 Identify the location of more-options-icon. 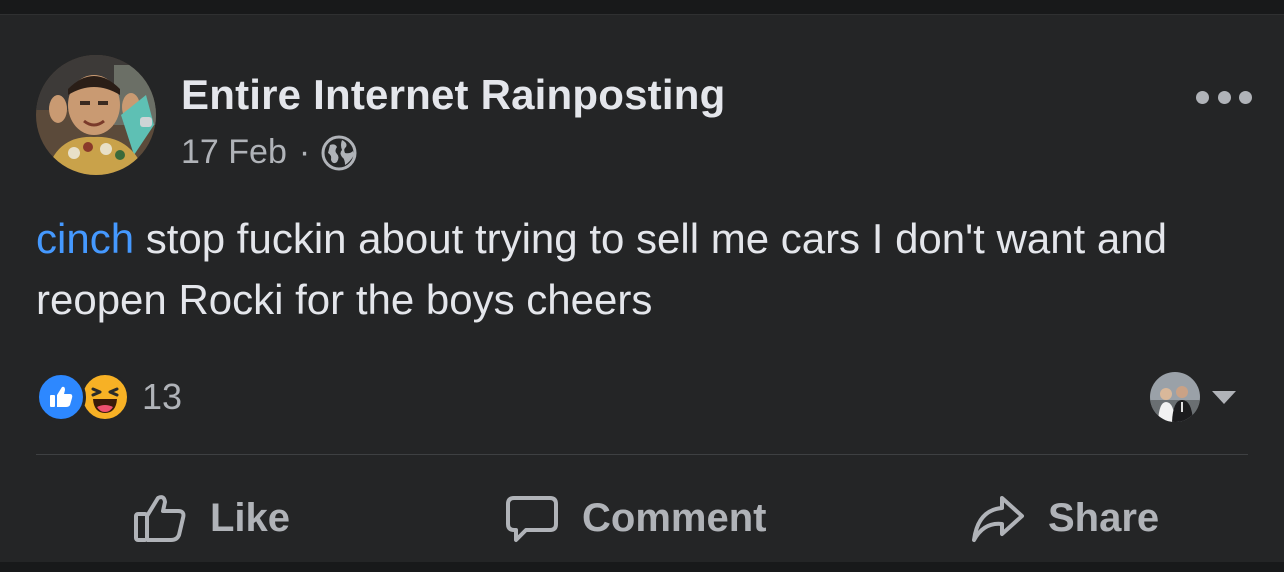
(1224, 97).